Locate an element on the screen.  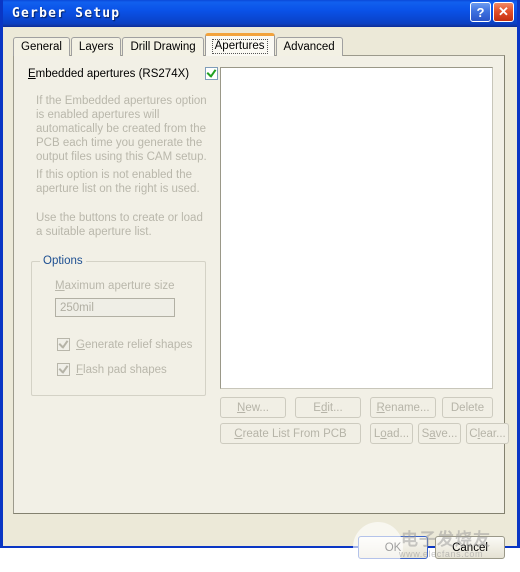
embedded-apertures-checkbox is located at coordinates (211, 73).